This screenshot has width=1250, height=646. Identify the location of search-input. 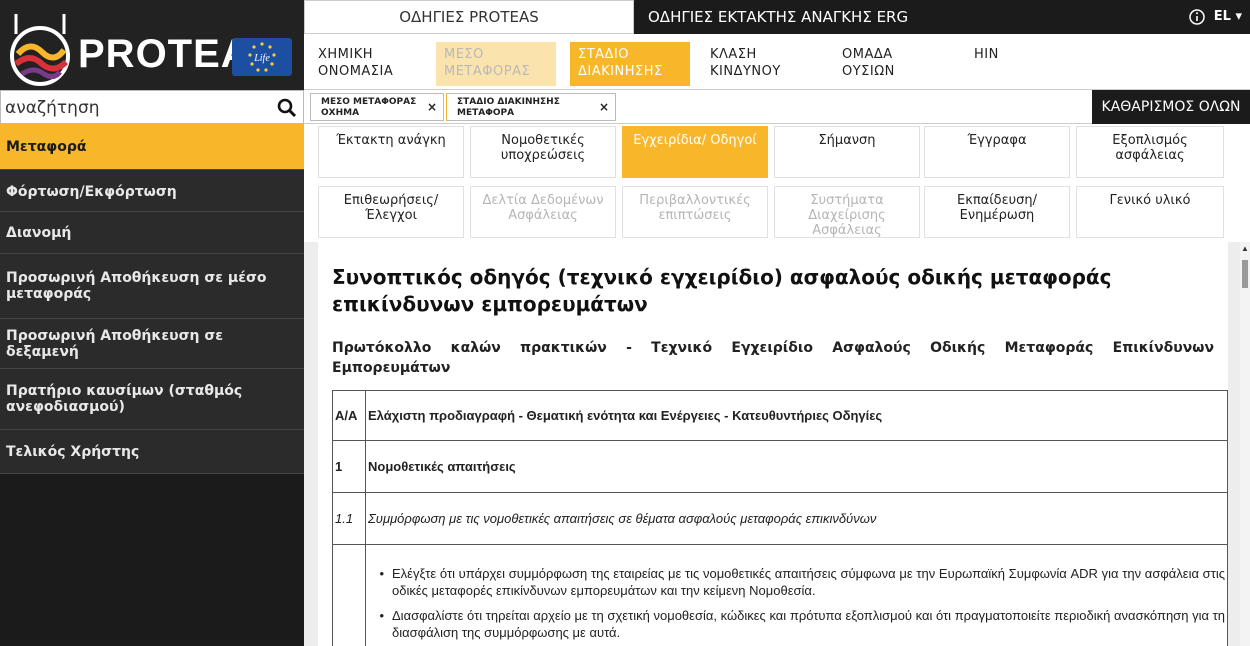
(140, 108).